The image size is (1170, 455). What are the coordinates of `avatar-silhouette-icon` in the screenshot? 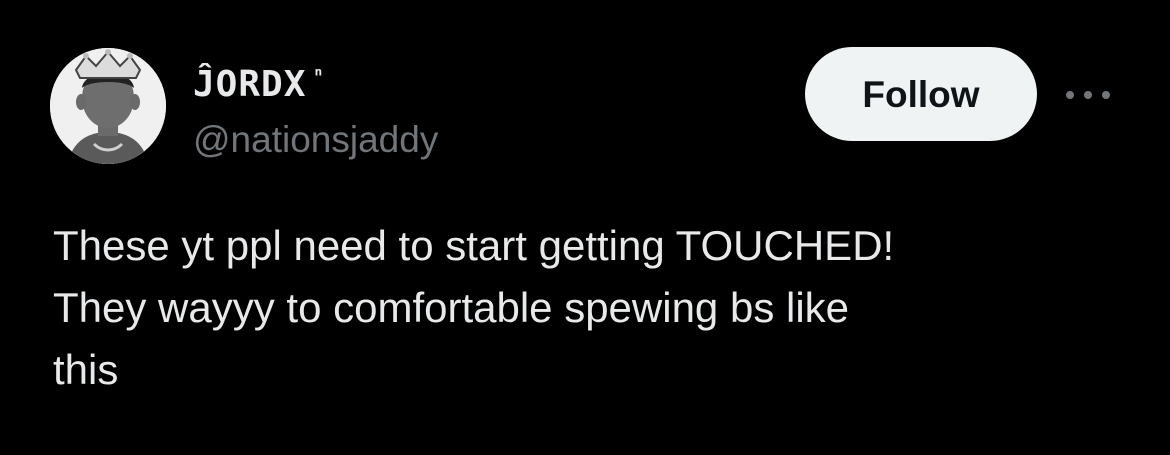 It's located at (108, 106).